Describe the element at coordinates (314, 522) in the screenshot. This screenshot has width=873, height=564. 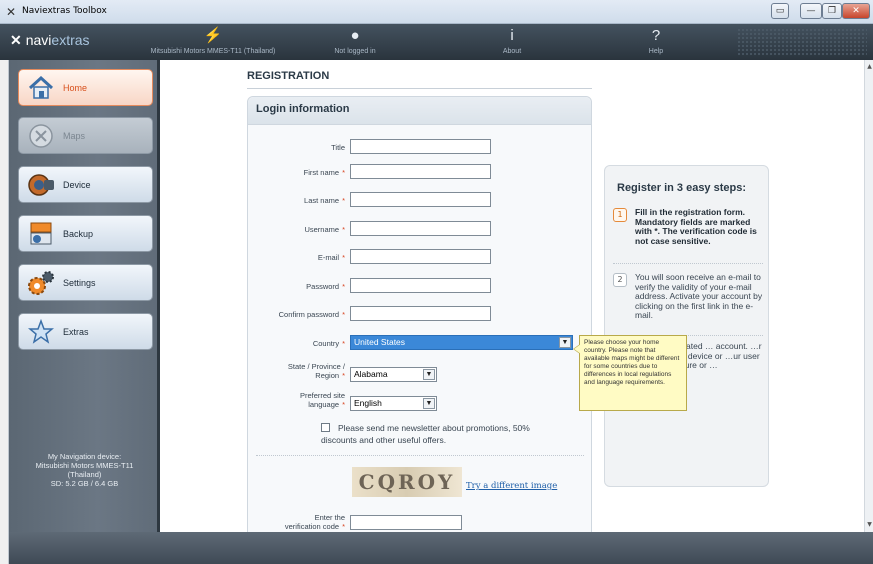
I see `verification-label: Enter the verification code *` at that location.